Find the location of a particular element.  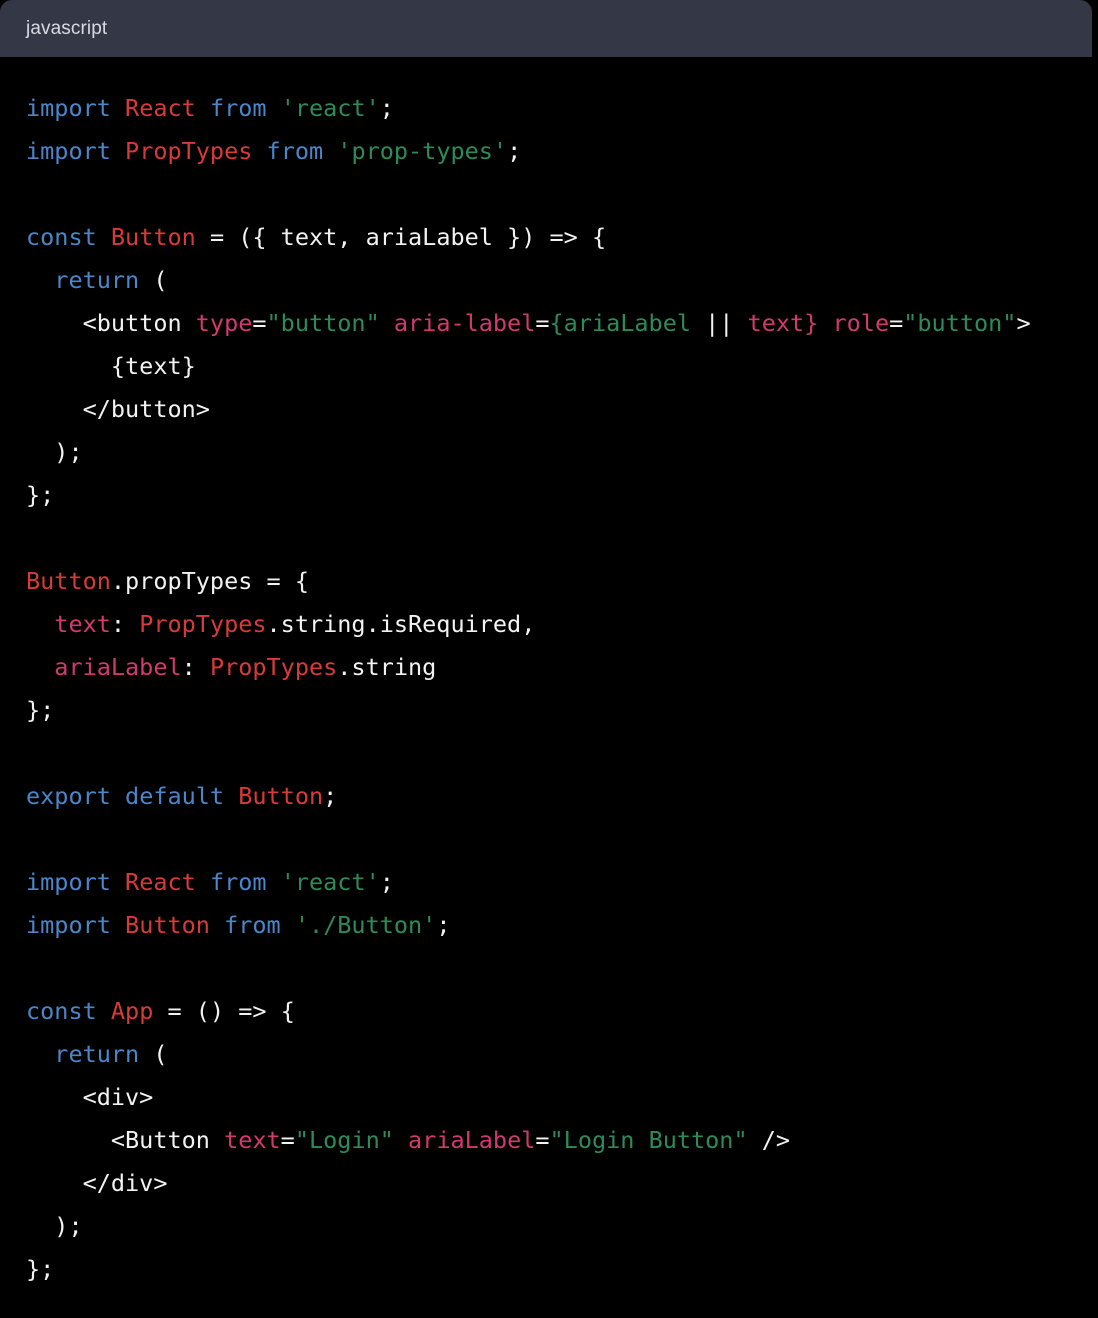

code-token: ( is located at coordinates (153, 1054).